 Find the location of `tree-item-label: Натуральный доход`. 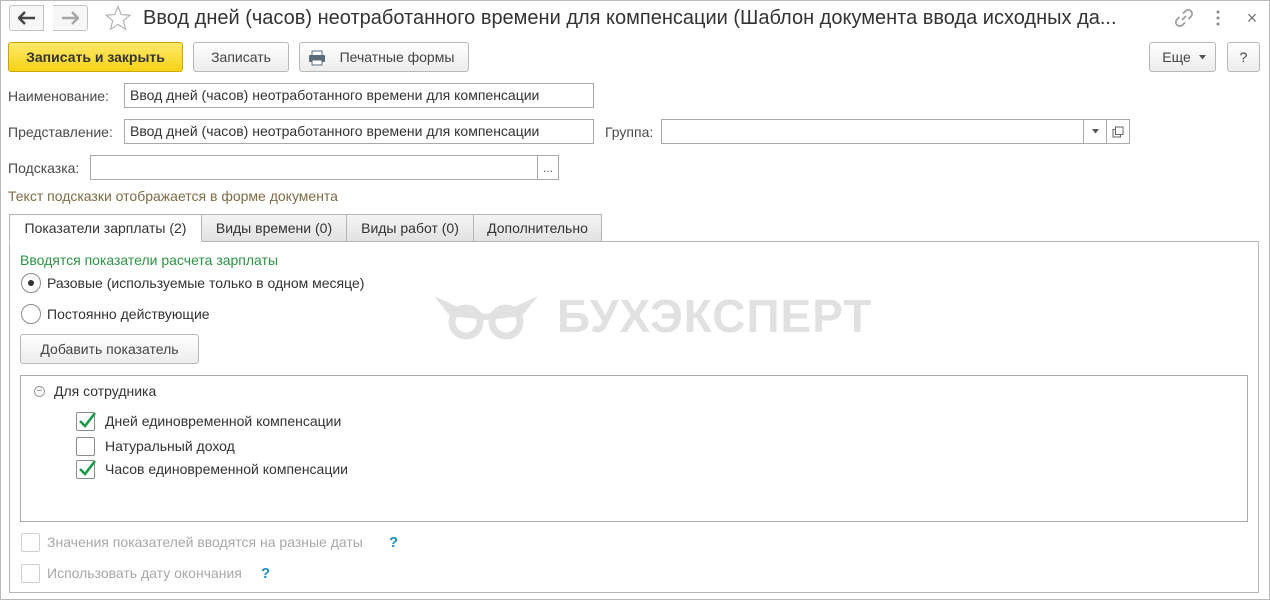

tree-item-label: Натуральный доход is located at coordinates (170, 446).